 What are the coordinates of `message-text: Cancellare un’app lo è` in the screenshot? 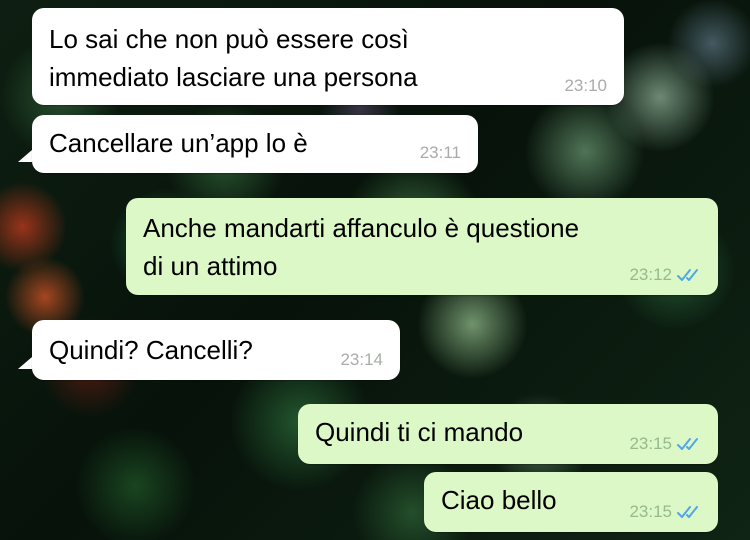 It's located at (178, 143).